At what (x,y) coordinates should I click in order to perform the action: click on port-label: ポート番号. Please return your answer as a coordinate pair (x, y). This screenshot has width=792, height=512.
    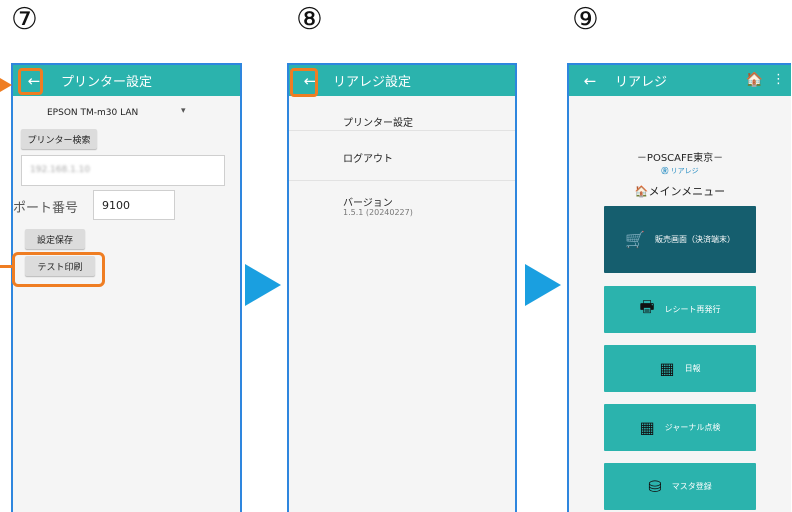
    Looking at the image, I should click on (46, 208).